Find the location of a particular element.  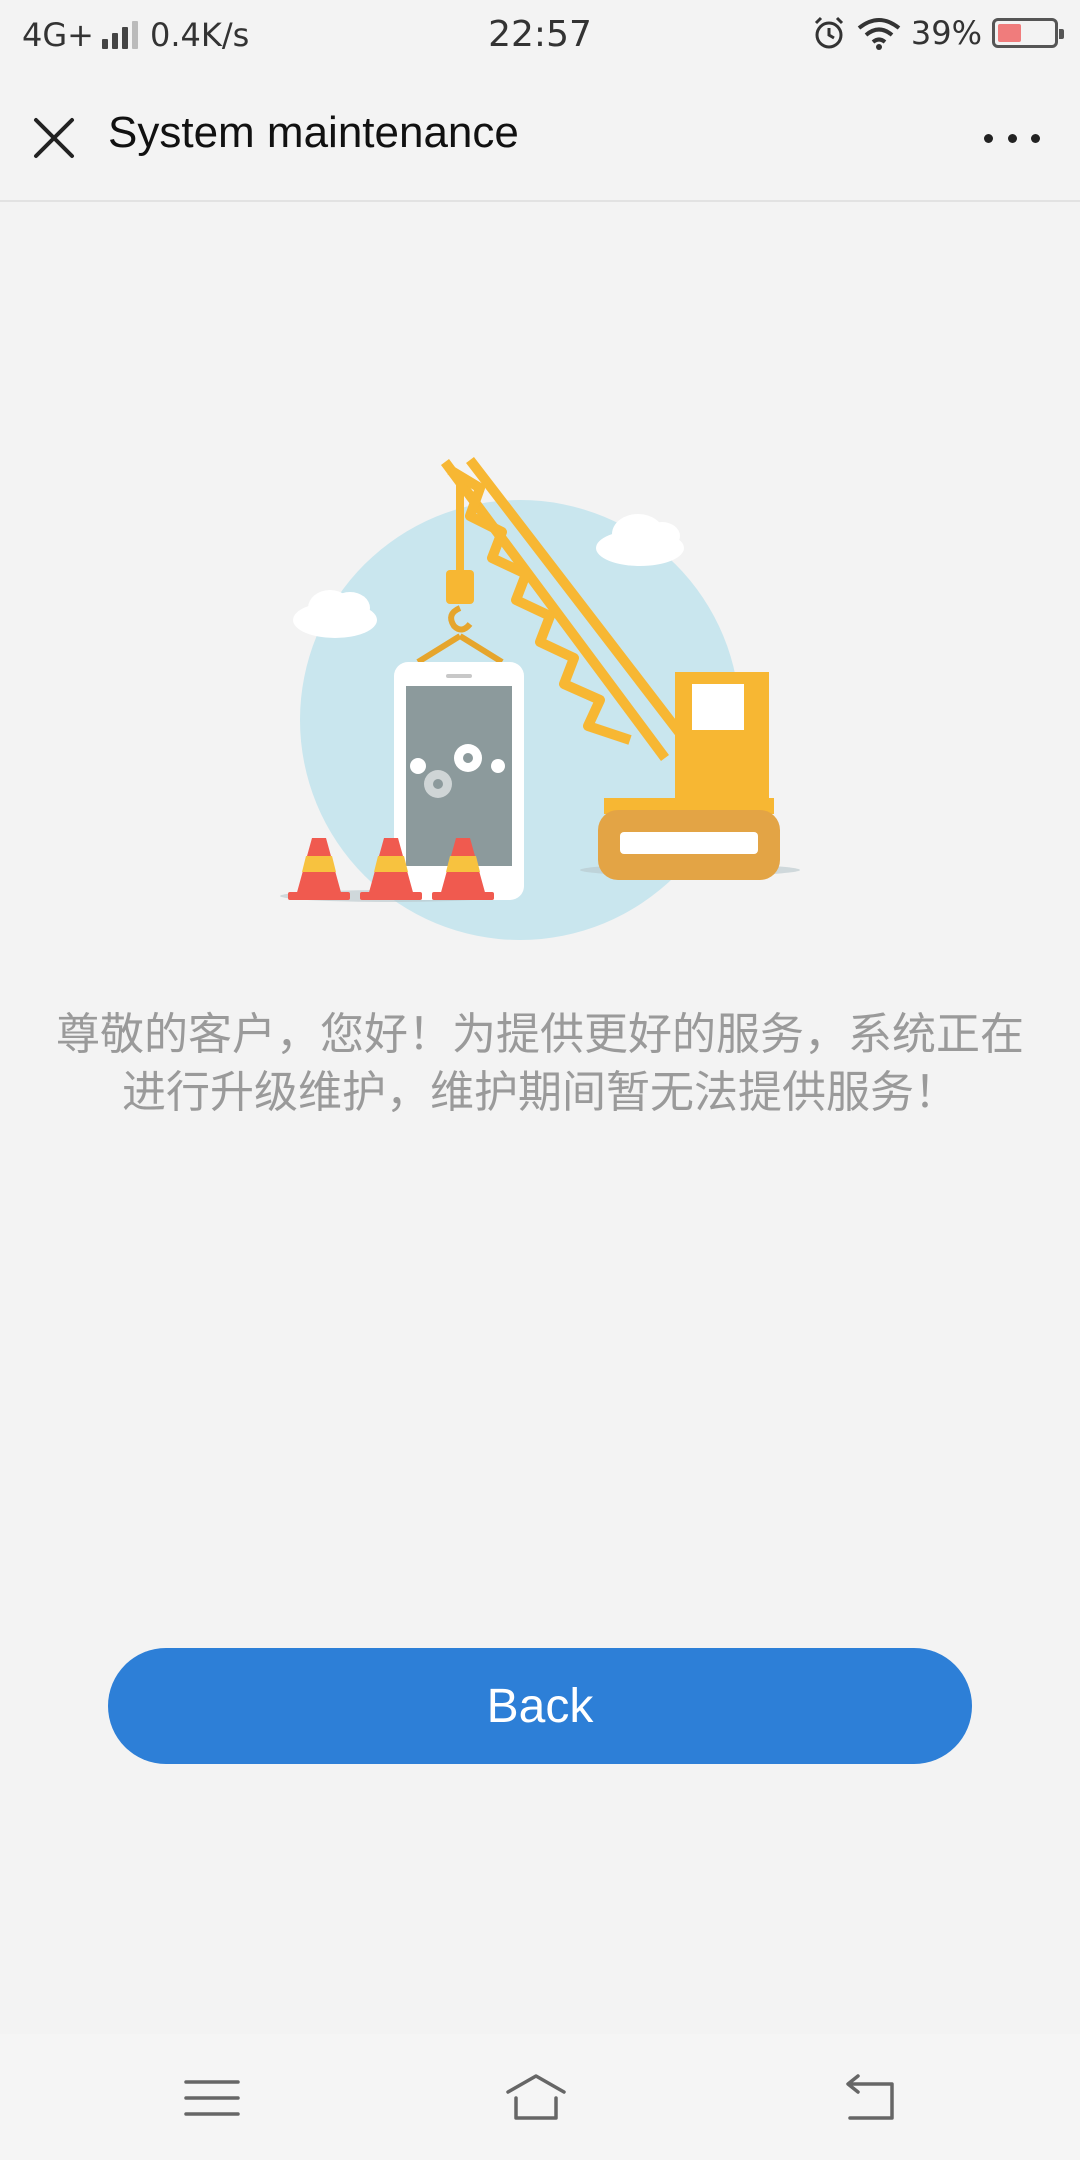

status-bar: 4G+ 0.4K/s 22:57 39% is located at coordinates (540, 37).